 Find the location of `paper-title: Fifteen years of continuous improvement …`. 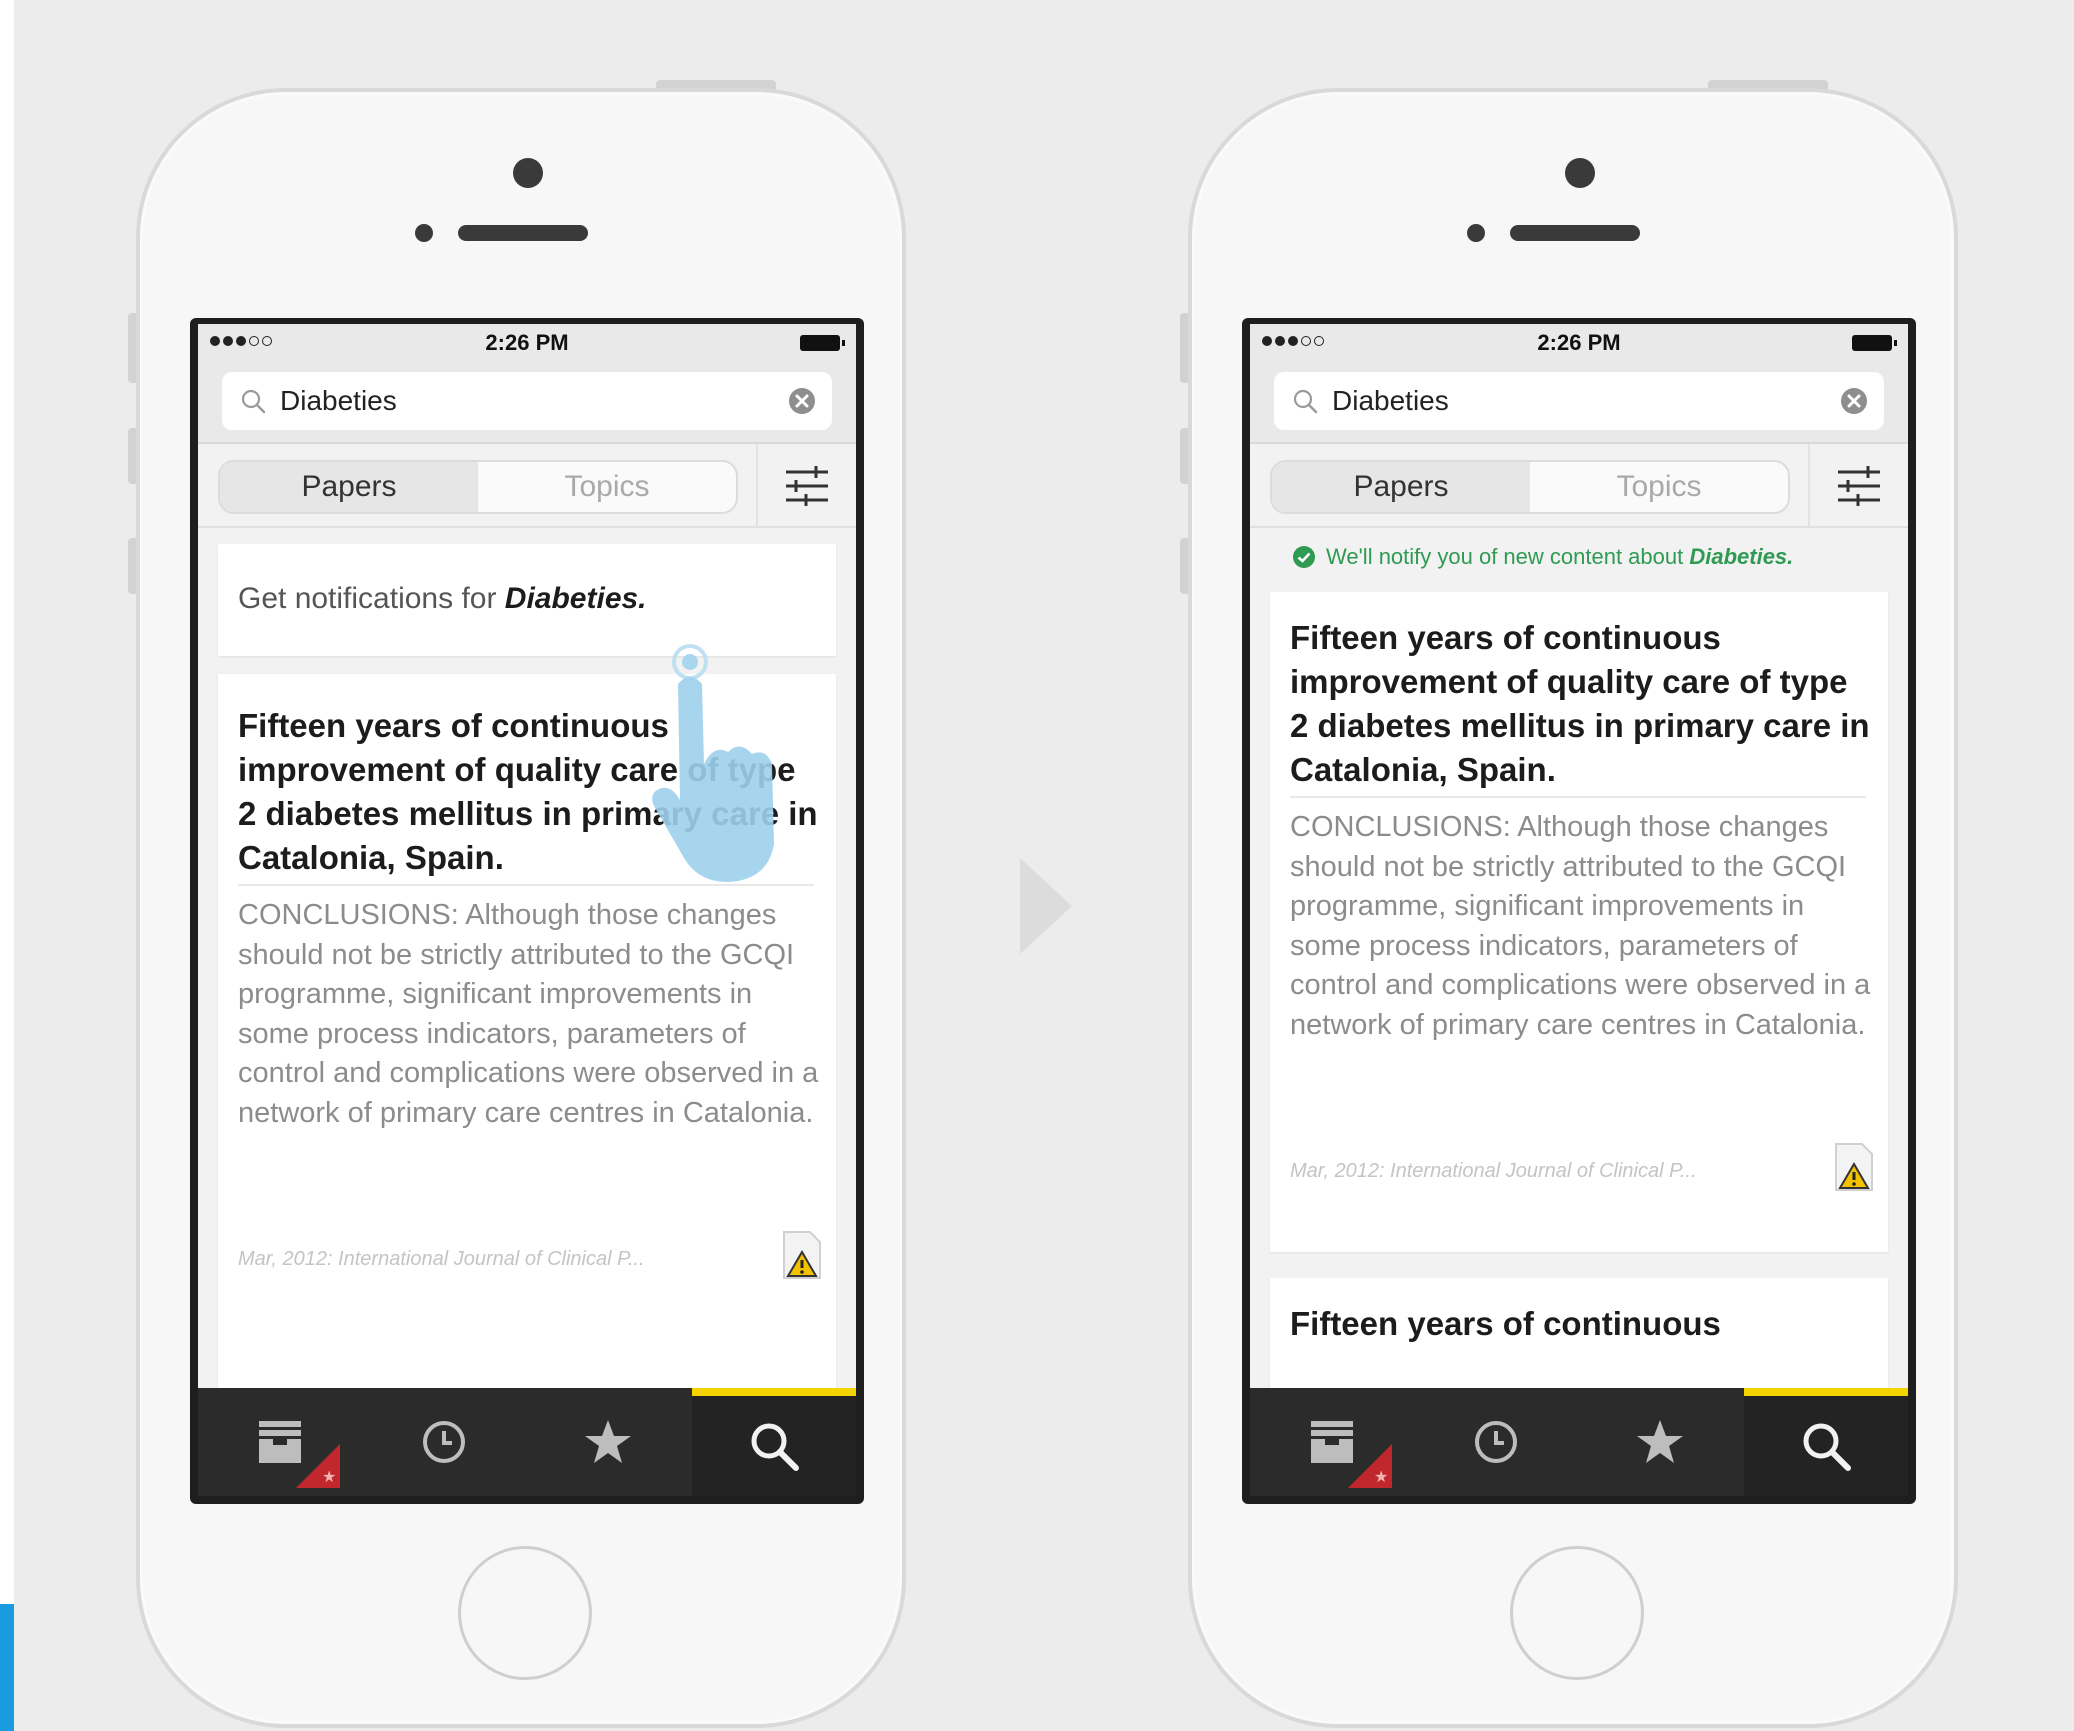

paper-title: Fifteen years of continuous improvement … is located at coordinates (1580, 703).